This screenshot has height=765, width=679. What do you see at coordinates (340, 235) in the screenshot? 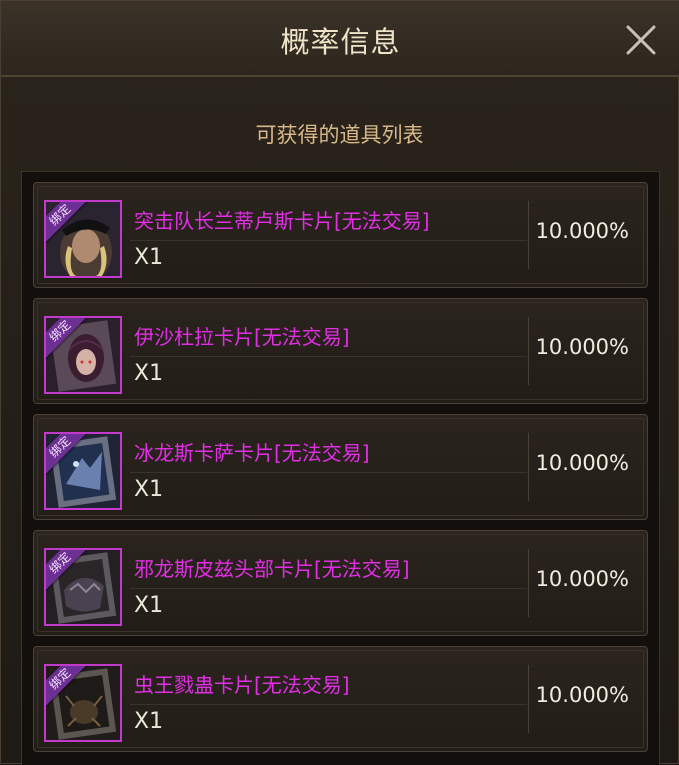
I see `list-item: 绑定 突击队长兰蒂卢斯卡片[无法交易] X1 10.000%` at bounding box center [340, 235].